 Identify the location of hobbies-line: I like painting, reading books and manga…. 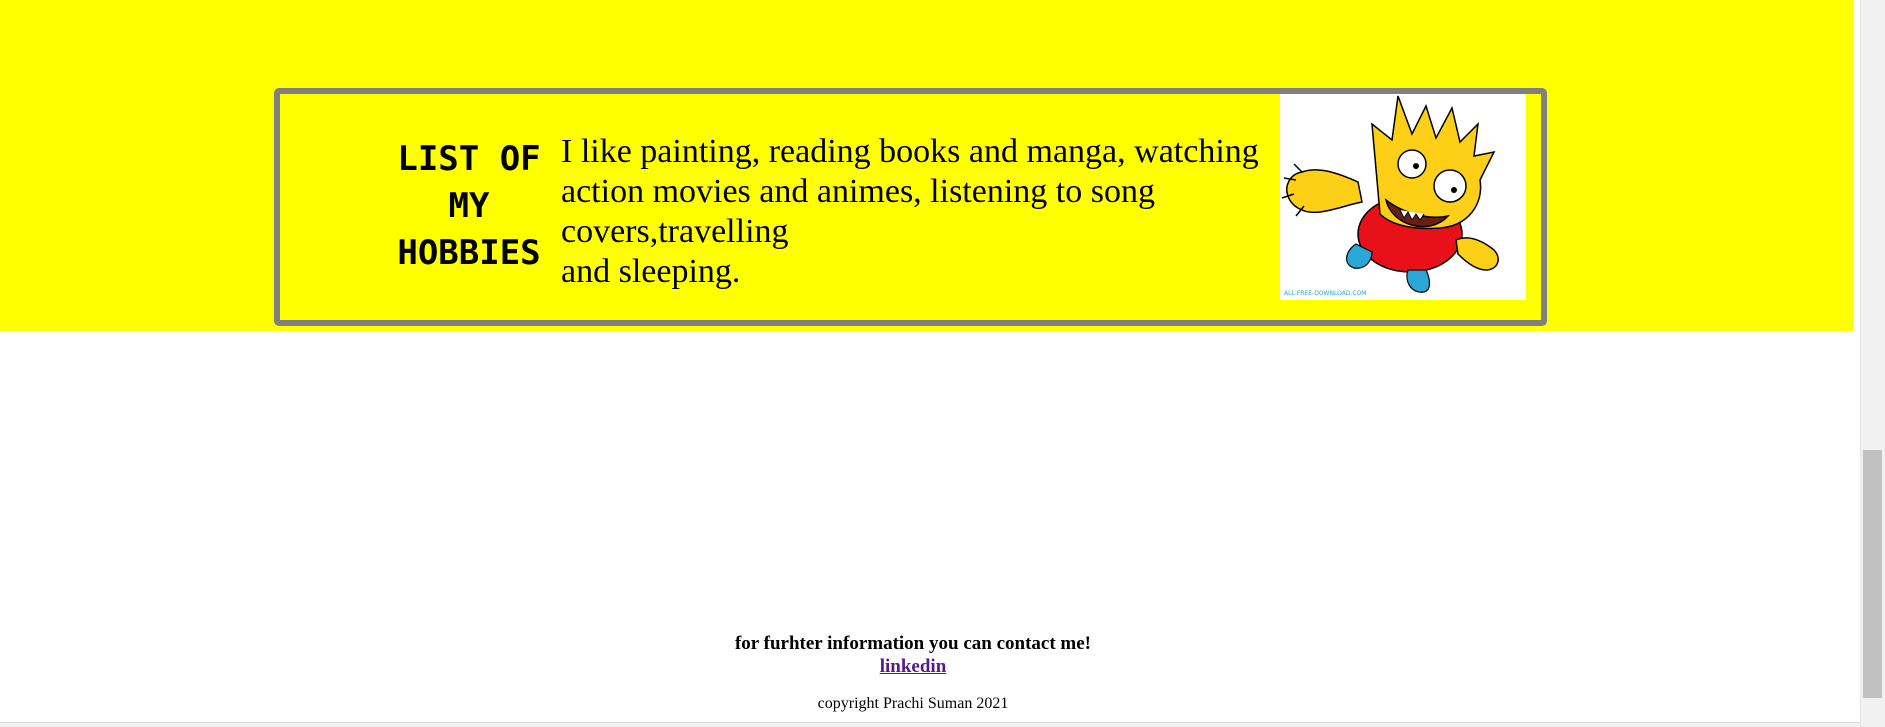
(910, 151).